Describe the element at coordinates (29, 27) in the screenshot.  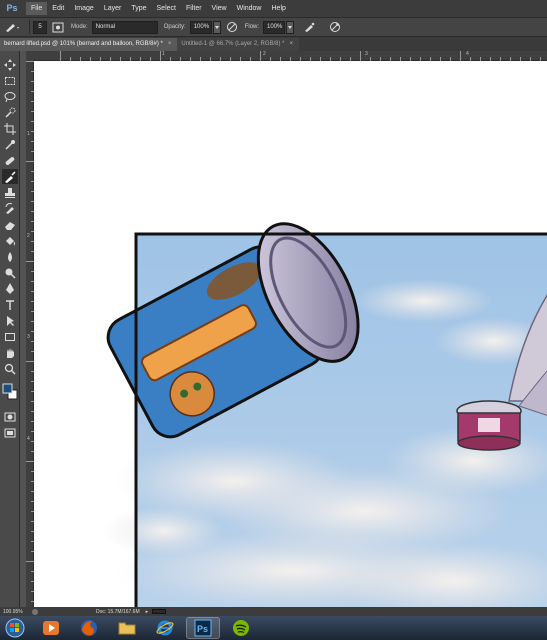
I see `separator` at that location.